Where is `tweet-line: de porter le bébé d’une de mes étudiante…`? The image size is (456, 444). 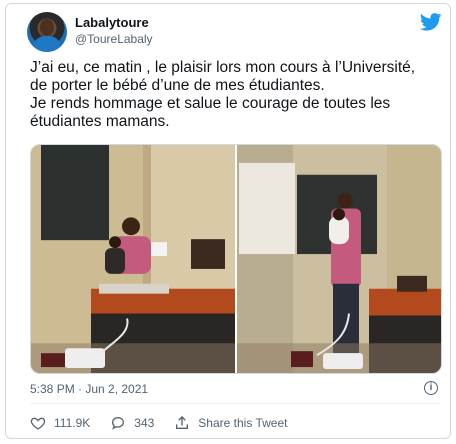
tweet-line: de porter le bébé d’une de mes étudiante… is located at coordinates (177, 85).